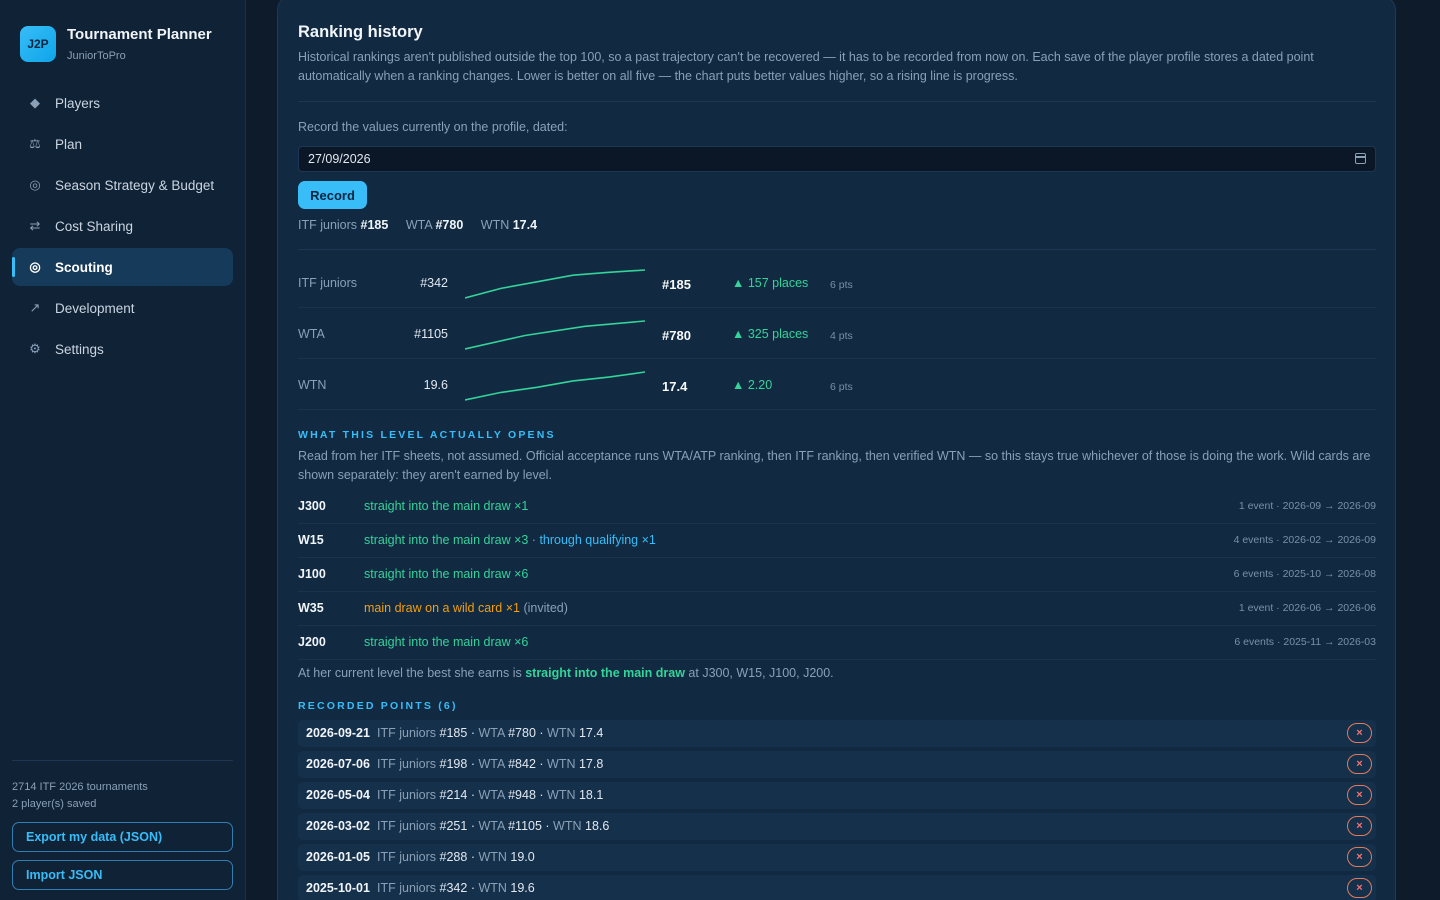 The image size is (1440, 900). What do you see at coordinates (417, 225) in the screenshot?
I see `current-rankings: ITF juniors #185 WTA #780 WTN 17.4` at bounding box center [417, 225].